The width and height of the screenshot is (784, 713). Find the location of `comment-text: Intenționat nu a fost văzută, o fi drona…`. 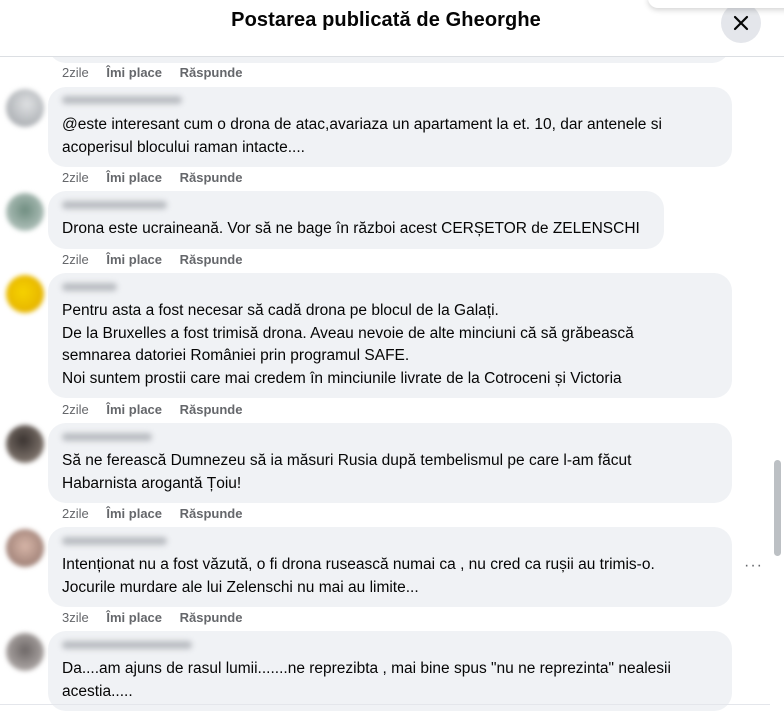

comment-text: Intenționat nu a fost văzută, o fi drona… is located at coordinates (358, 576).